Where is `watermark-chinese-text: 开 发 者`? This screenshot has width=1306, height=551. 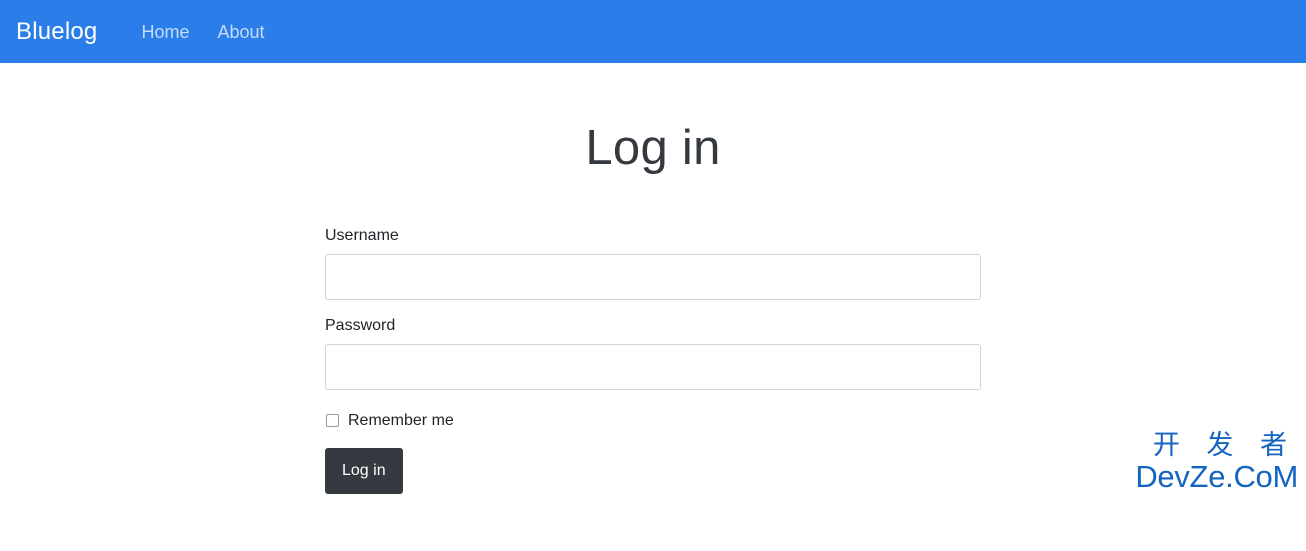
watermark-chinese-text: 开 发 者 is located at coordinates (1224, 445).